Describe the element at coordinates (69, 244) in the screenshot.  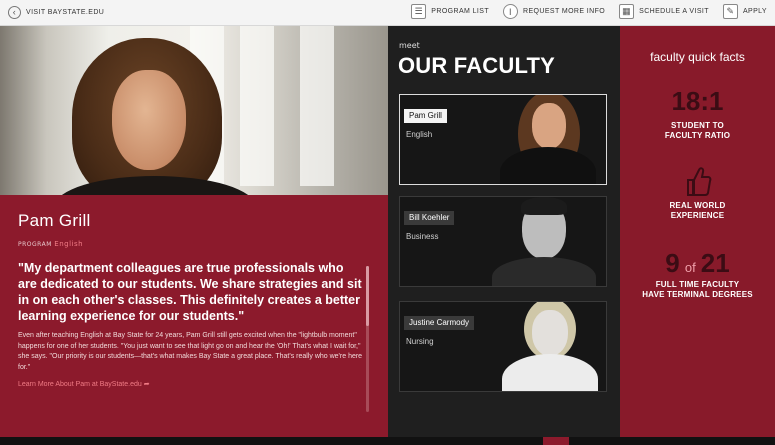
I see `program-value: English` at that location.